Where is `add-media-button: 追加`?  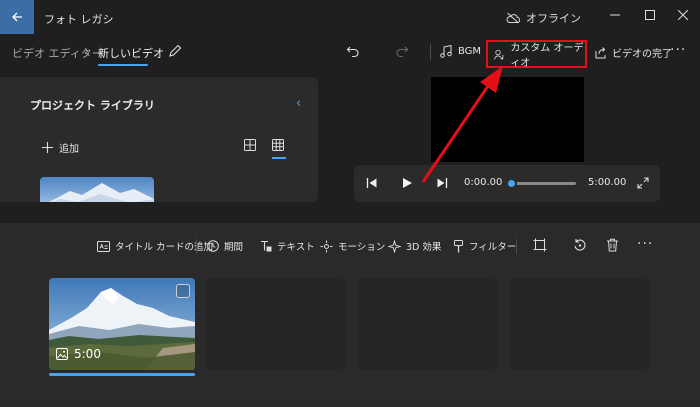 add-media-button: 追加 is located at coordinates (60, 147).